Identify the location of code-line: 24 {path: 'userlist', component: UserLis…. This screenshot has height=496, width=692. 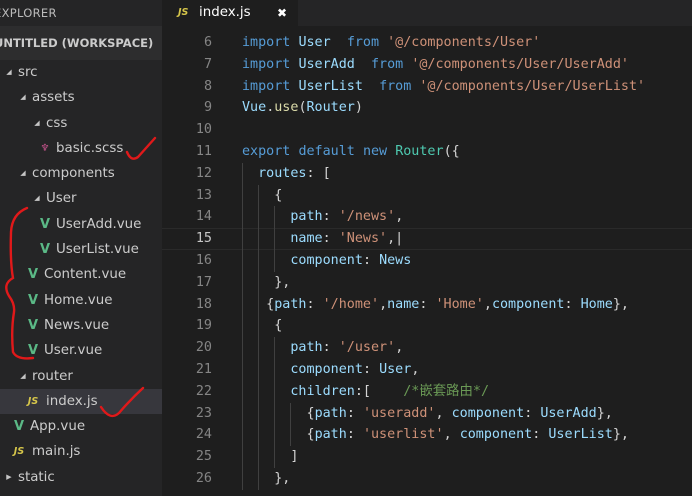
(427, 435).